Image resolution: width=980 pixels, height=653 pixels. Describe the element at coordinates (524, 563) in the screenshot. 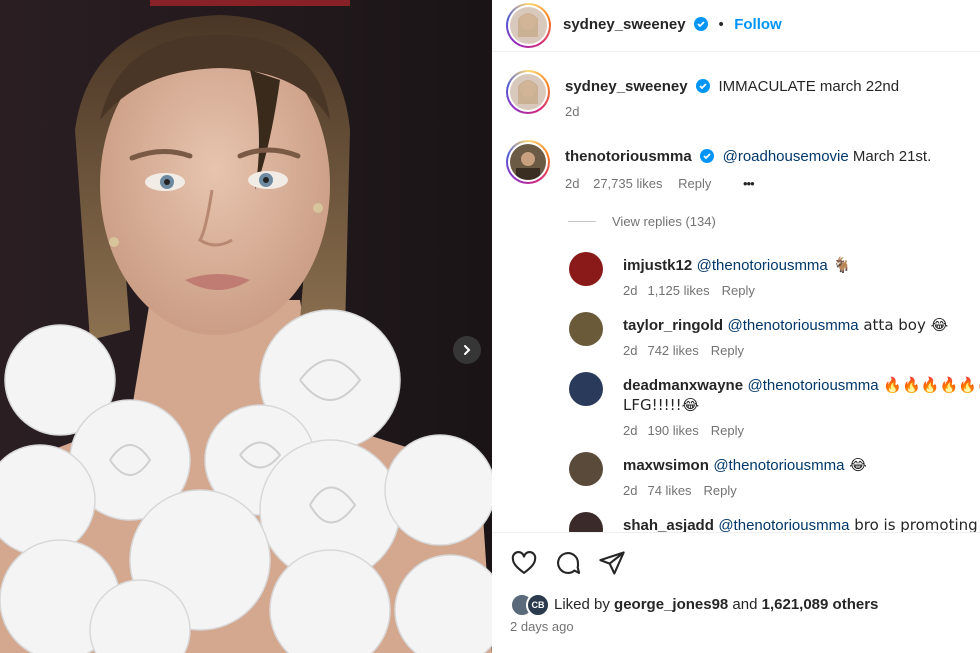

I see `heart-icon` at that location.